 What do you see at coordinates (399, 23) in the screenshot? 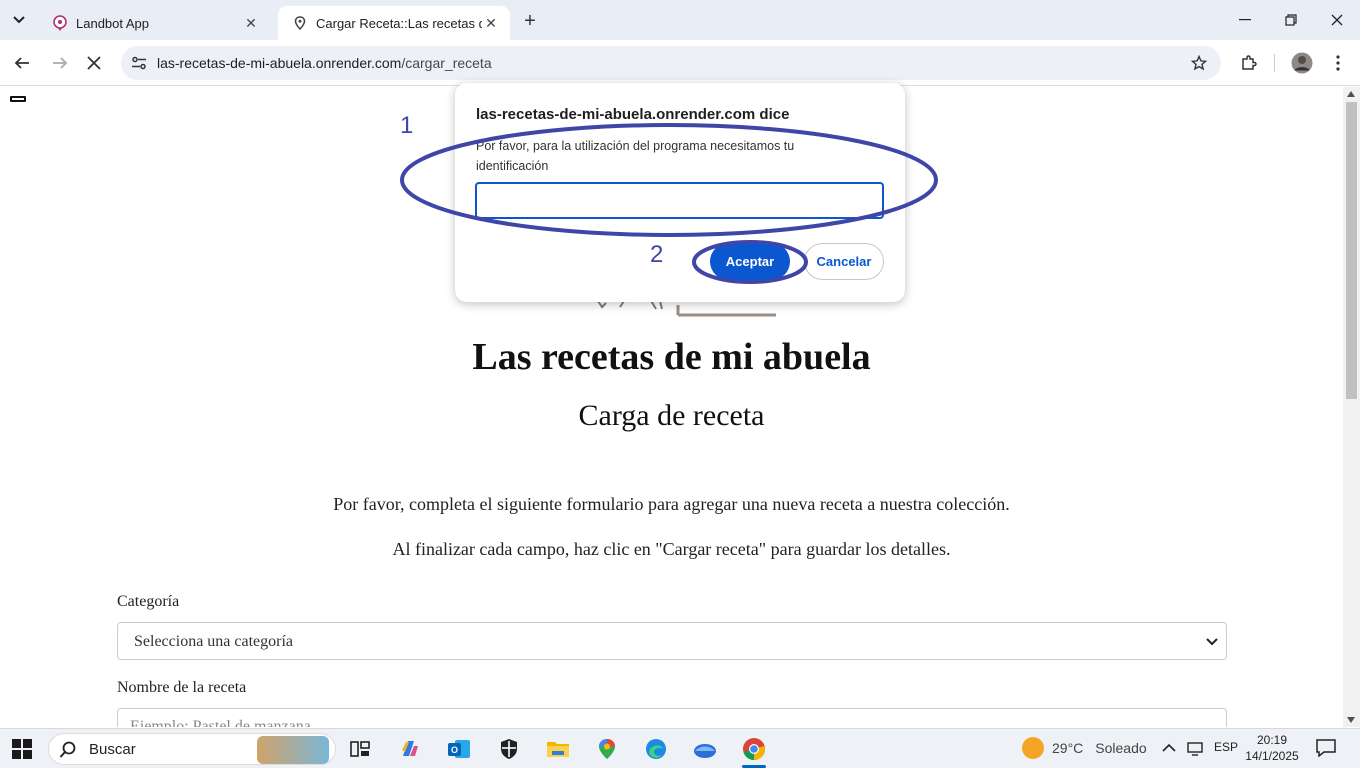
I see `tab-title: Cargar Receta::Las recetas de m` at bounding box center [399, 23].